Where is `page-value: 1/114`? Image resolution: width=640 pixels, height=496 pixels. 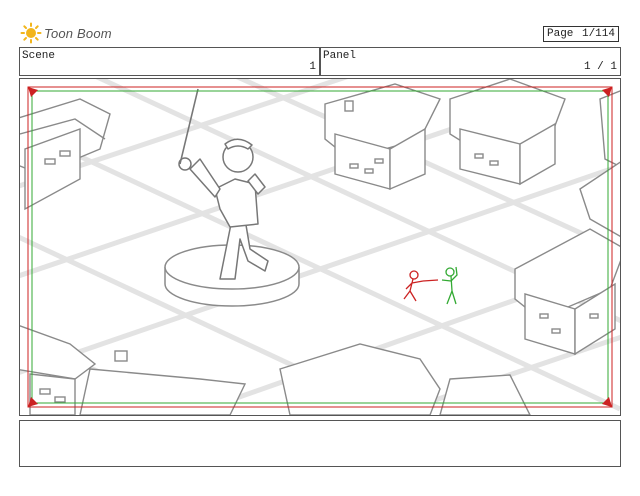 page-value: 1/114 is located at coordinates (598, 34).